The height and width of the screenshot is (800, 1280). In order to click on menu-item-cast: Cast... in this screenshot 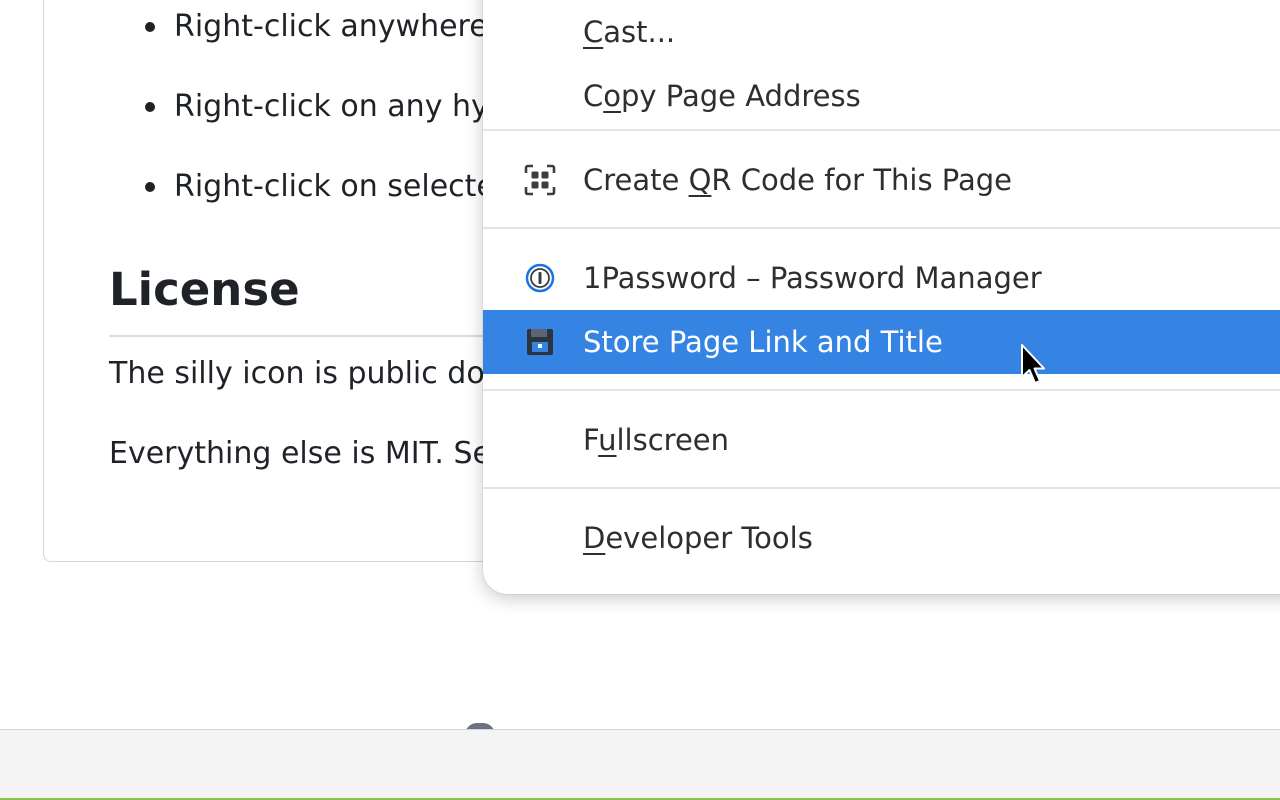, I will do `click(881, 32)`.